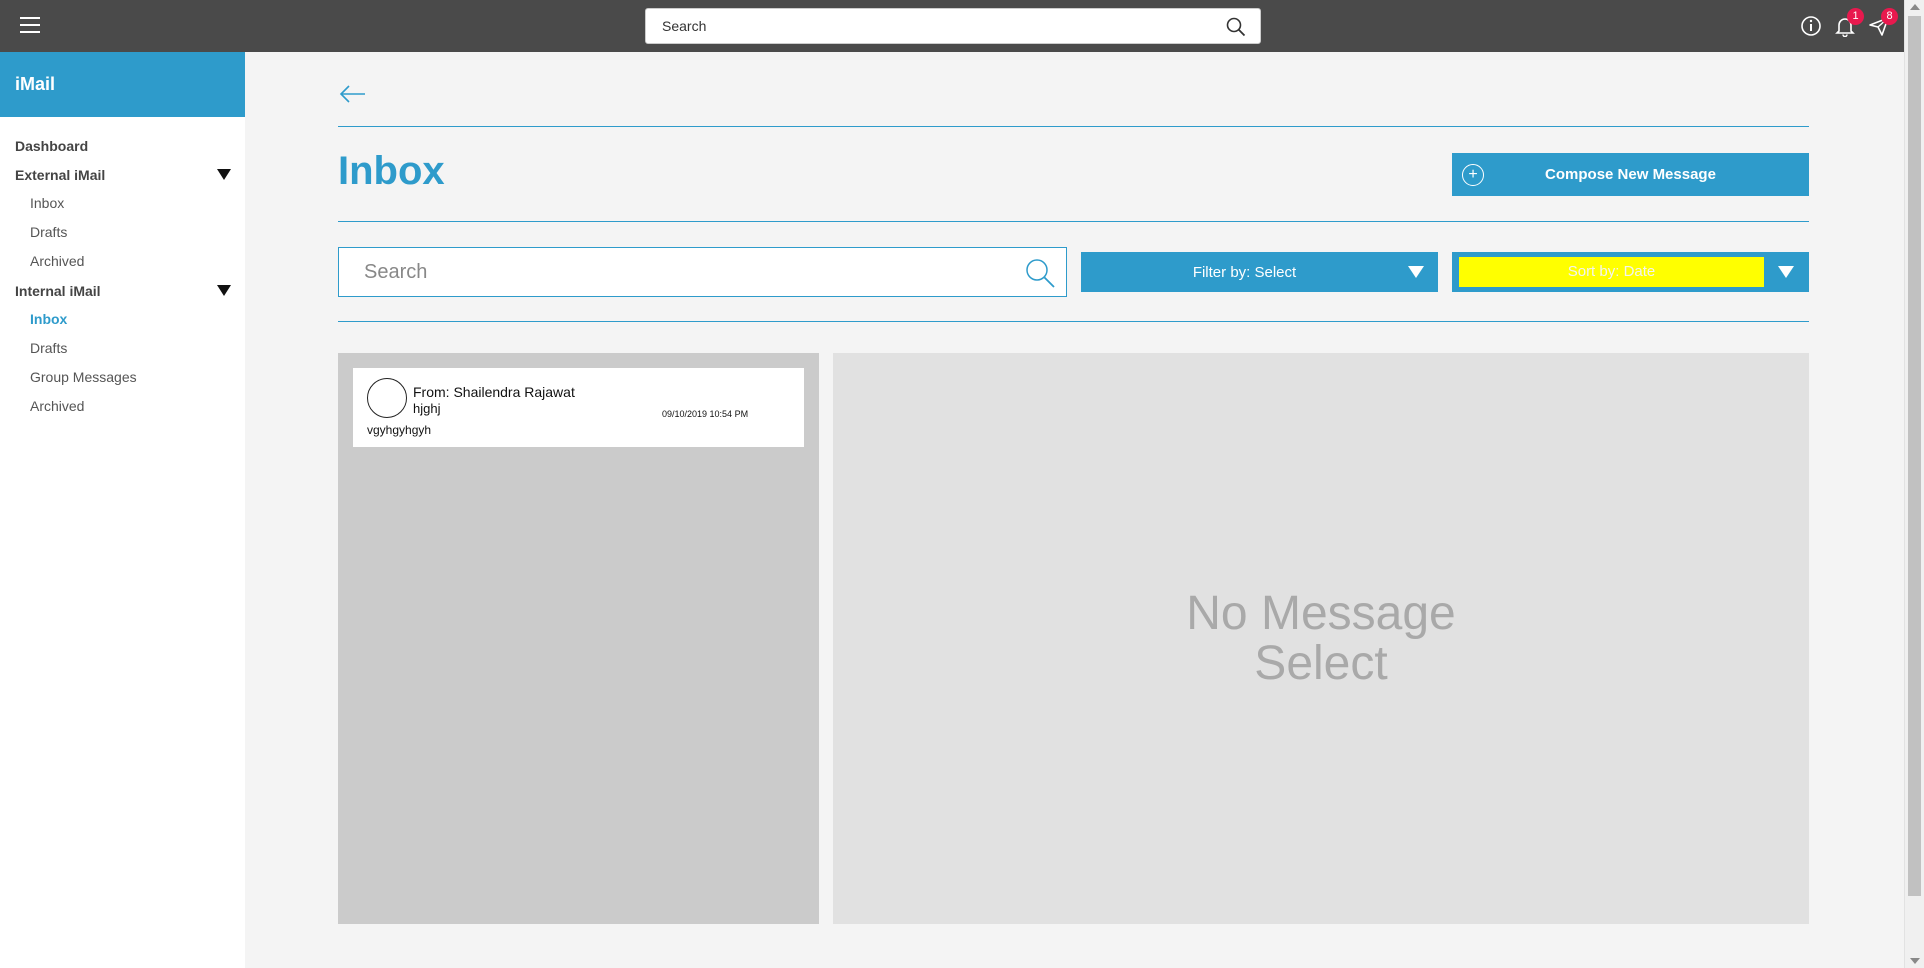 The height and width of the screenshot is (968, 1924). Describe the element at coordinates (494, 392) in the screenshot. I see `message-sender: From: Shailendra Rajawat` at that location.